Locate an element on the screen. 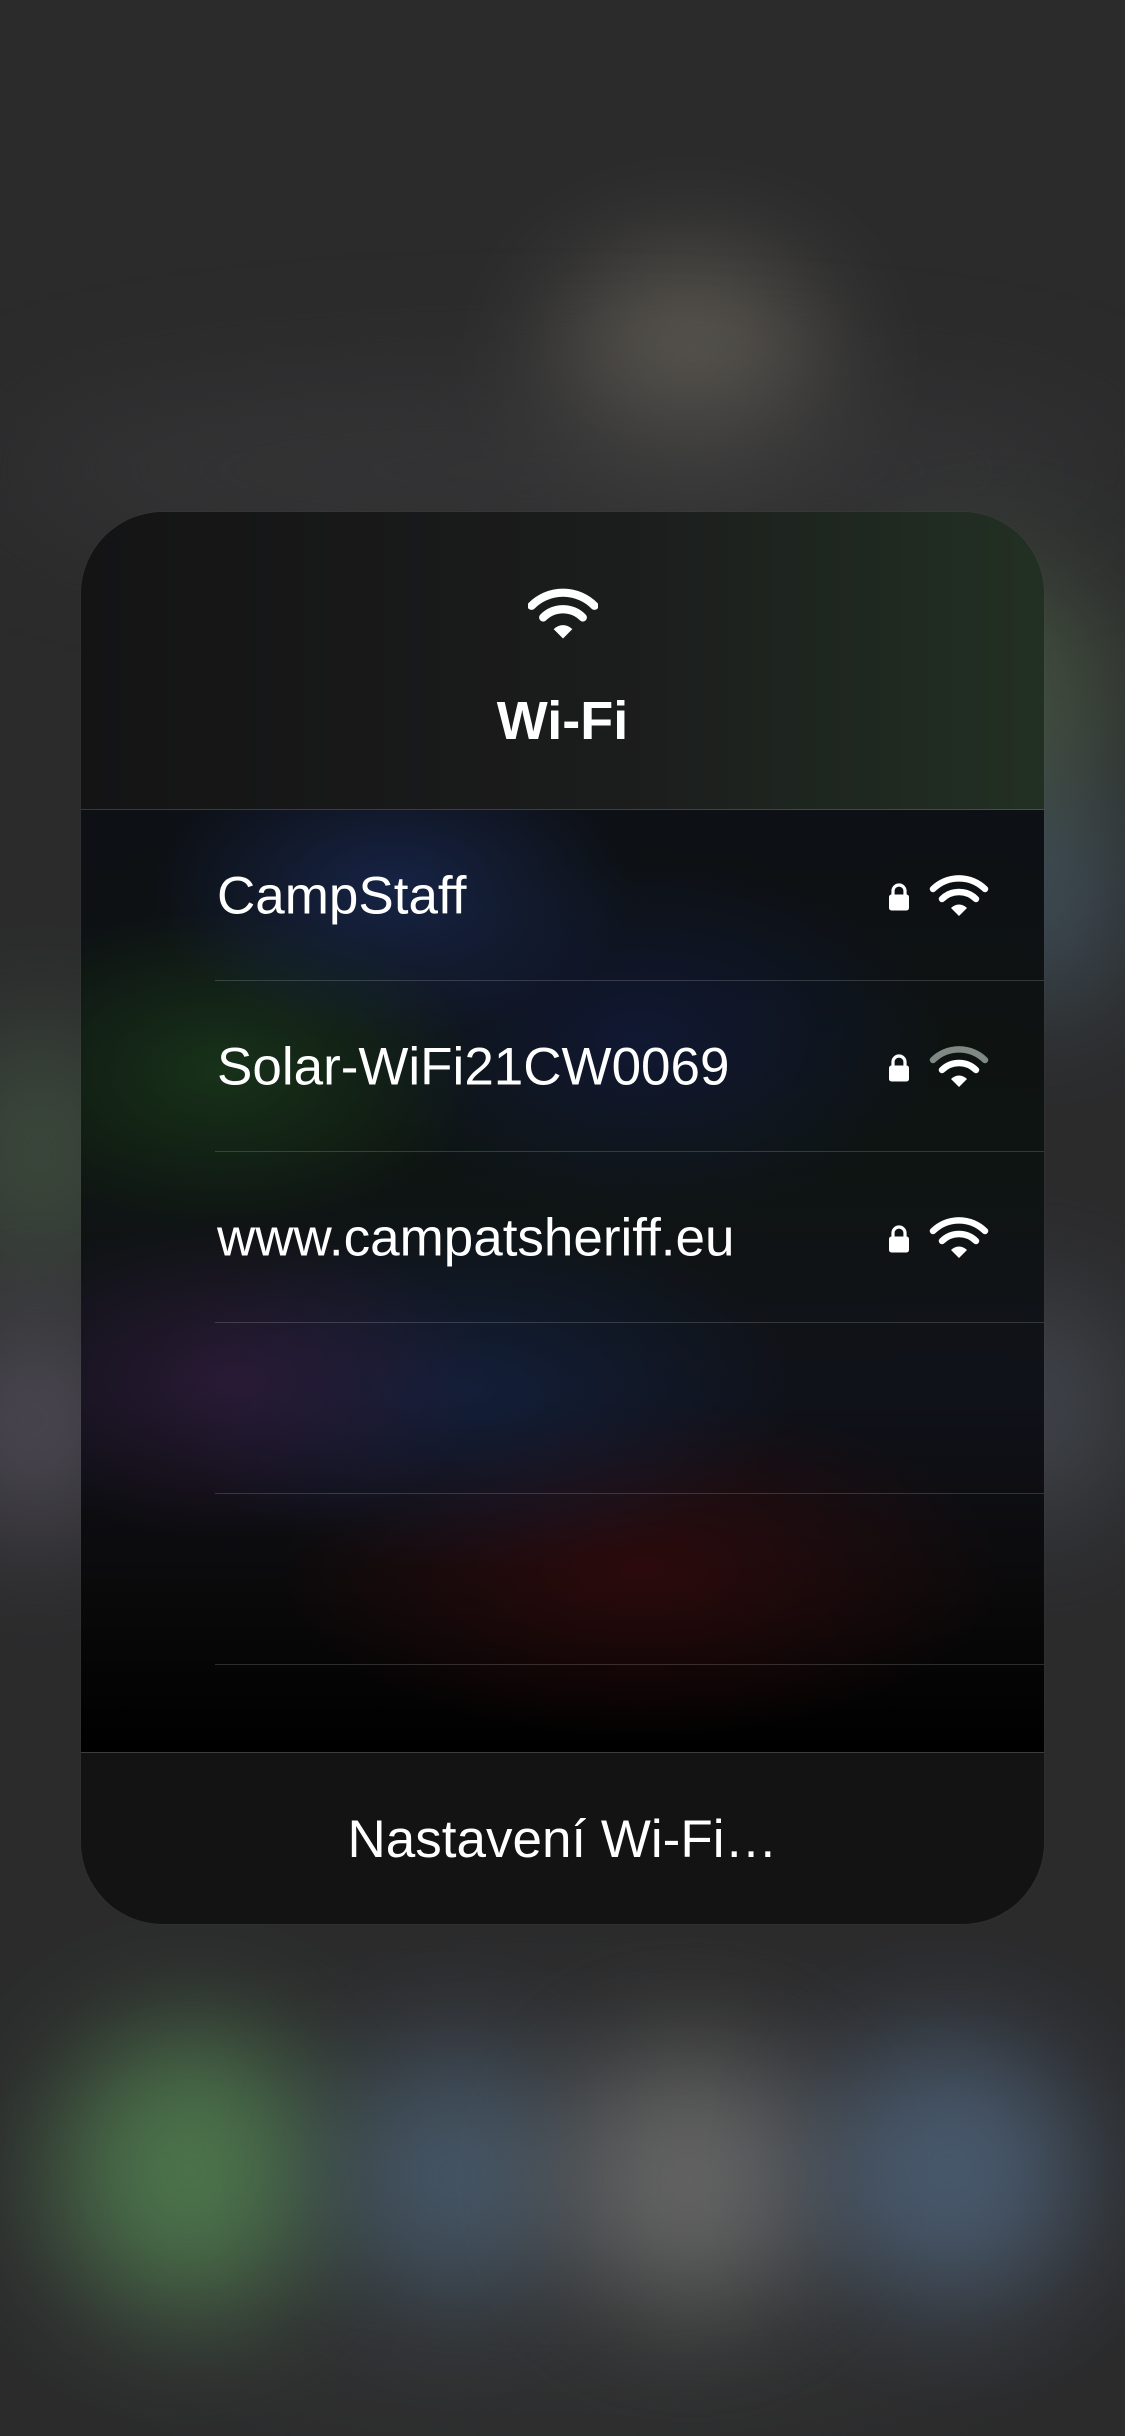 The width and height of the screenshot is (1125, 2436). wifi-icon is located at coordinates (563, 613).